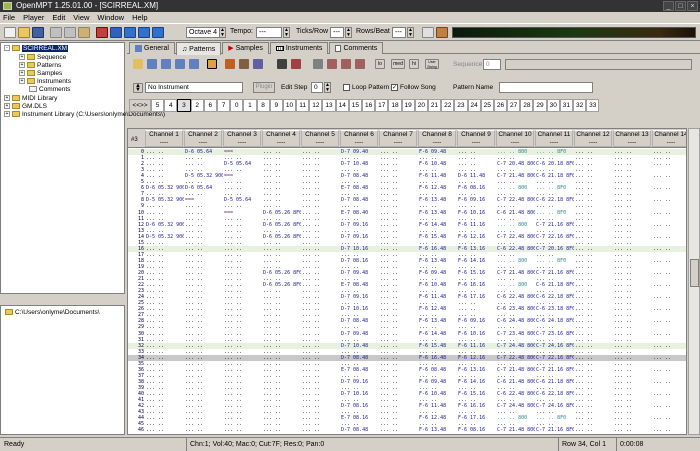  I want to click on order-item: 18, so click(395, 105).